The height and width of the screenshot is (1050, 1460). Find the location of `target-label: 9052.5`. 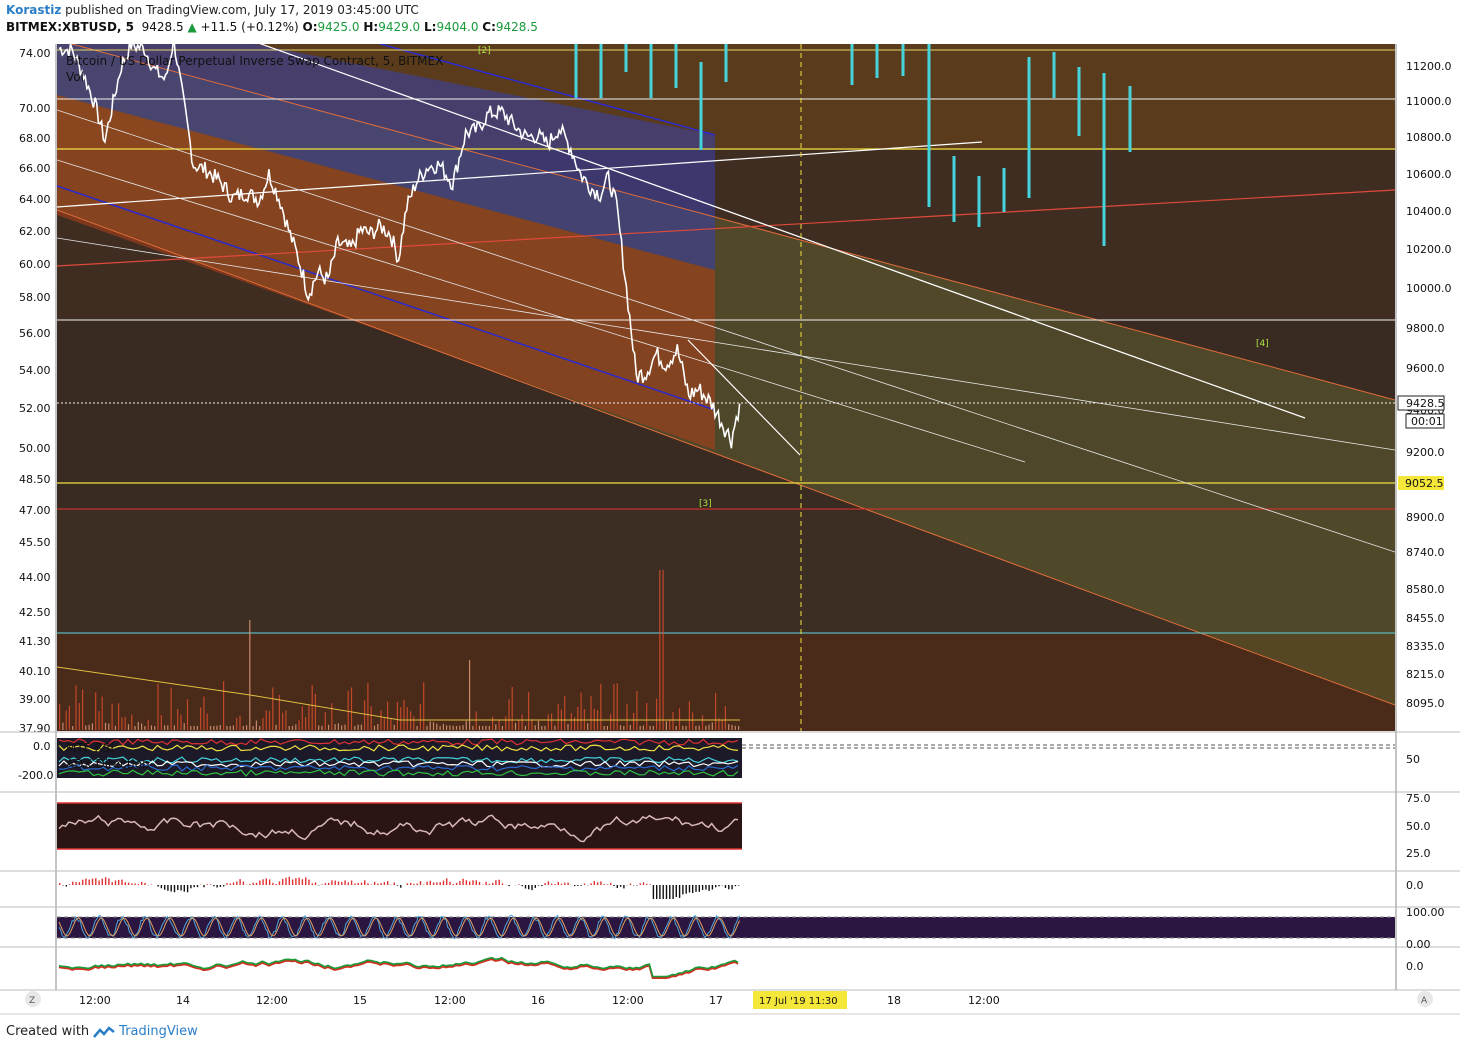

target-label: 9052.5 is located at coordinates (1424, 483).